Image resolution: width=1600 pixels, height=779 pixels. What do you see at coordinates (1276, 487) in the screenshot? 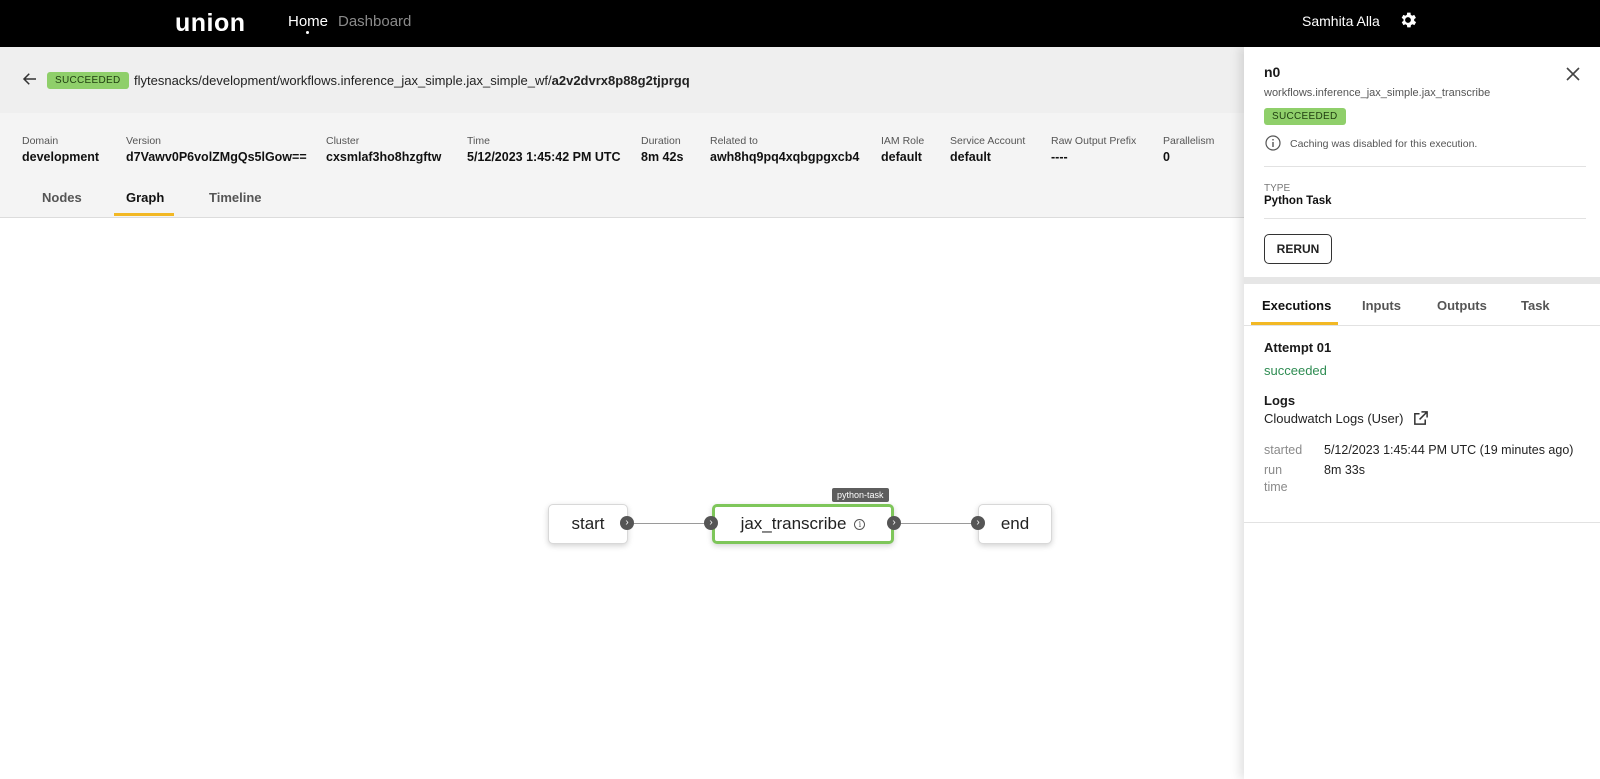
I see `runtime-label-cont: time` at bounding box center [1276, 487].